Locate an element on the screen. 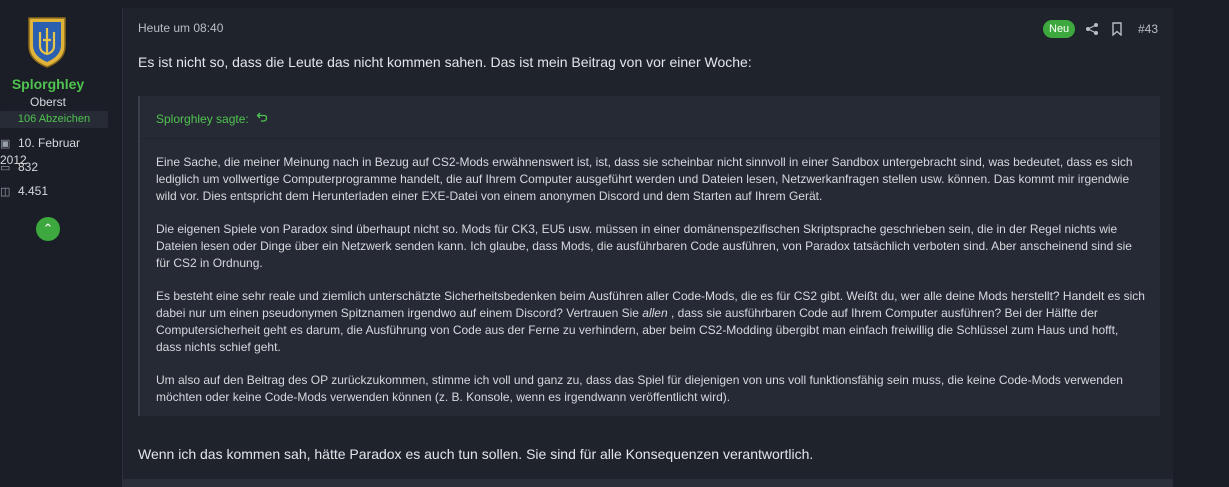 This screenshot has height=487, width=1229. reactions-row: ◫ 4.451 is located at coordinates (24, 191).